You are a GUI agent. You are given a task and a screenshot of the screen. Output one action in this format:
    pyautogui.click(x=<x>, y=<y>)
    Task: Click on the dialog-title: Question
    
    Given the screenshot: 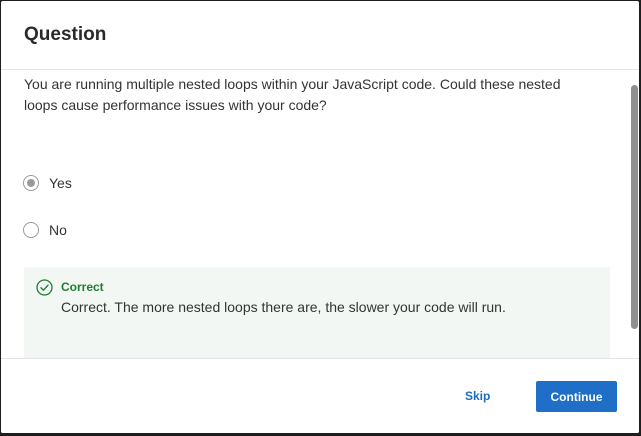 What is the action you would take?
    pyautogui.click(x=65, y=34)
    